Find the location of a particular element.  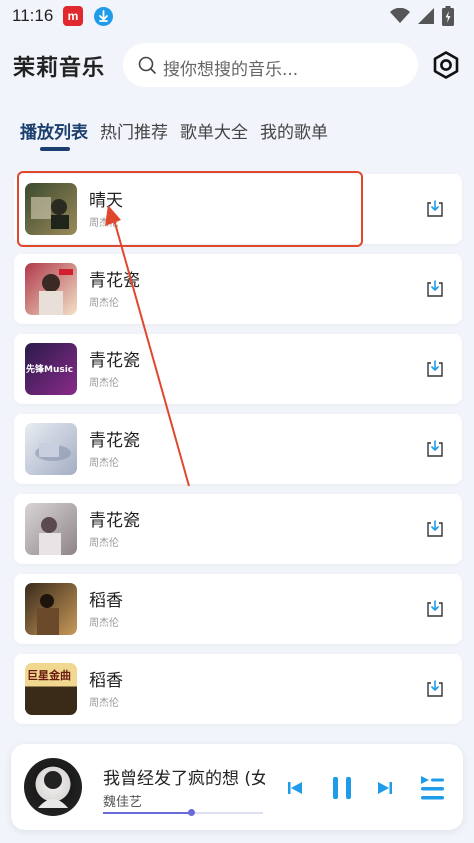

tab-bar: 播放列表 热门推荐 歌单大全 我的歌单 is located at coordinates (174, 138).